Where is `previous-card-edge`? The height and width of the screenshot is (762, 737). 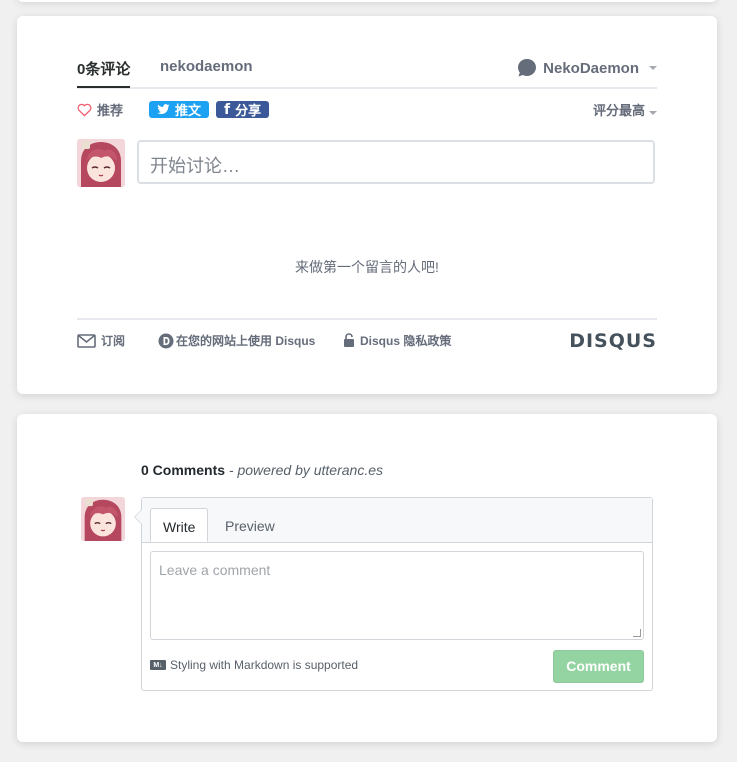 previous-card-edge is located at coordinates (367, 1).